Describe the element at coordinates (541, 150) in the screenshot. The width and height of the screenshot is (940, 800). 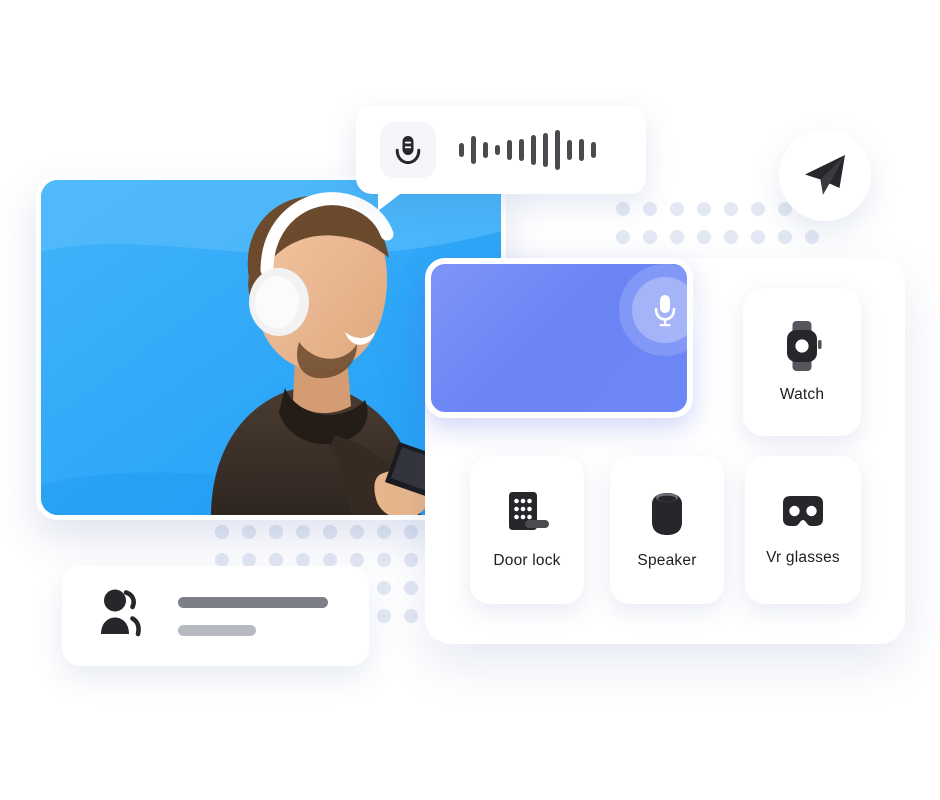
I see `voice-waveform` at that location.